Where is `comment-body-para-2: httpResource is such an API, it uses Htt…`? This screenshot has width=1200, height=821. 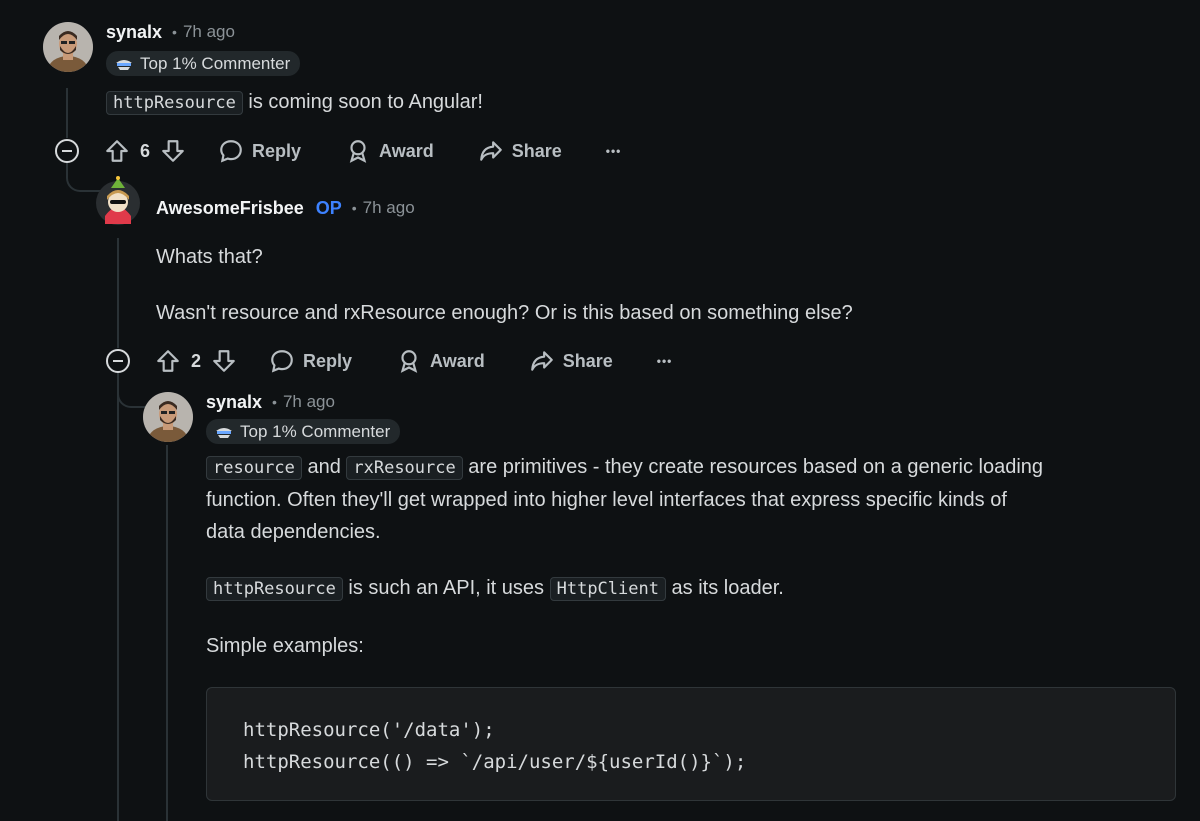 comment-body-para-2: httpResource is such an API, it uses Htt… is located at coordinates (495, 588).